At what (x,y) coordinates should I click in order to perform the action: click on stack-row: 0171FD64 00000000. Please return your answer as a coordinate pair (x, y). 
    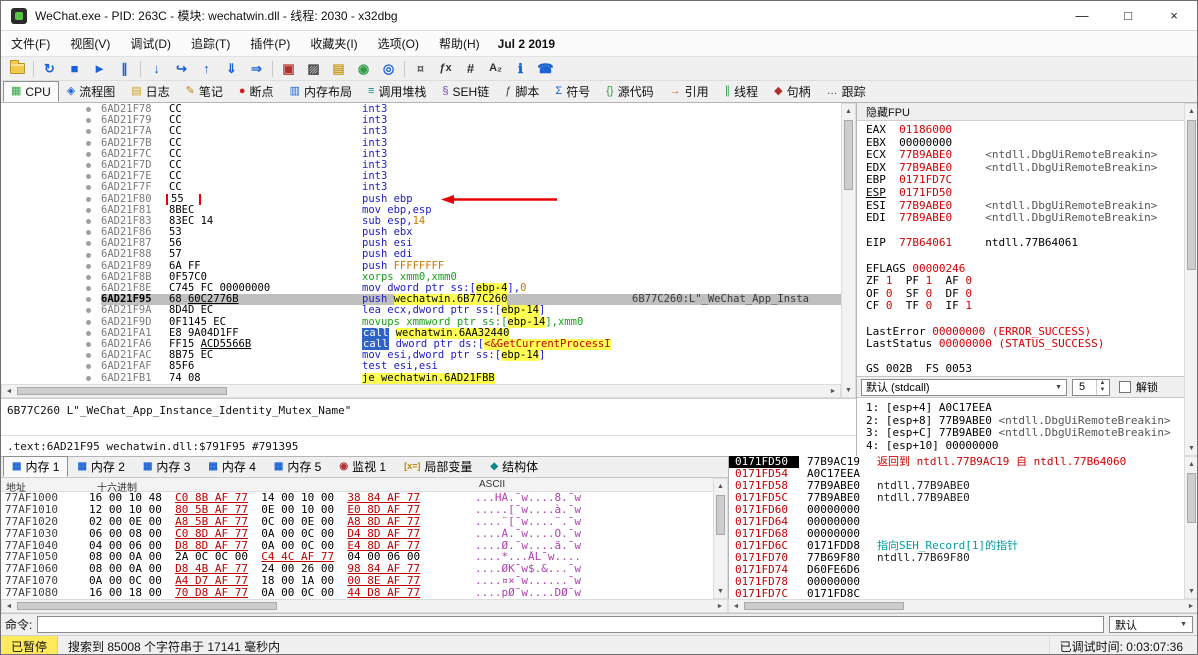
    Looking at the image, I should click on (956, 522).